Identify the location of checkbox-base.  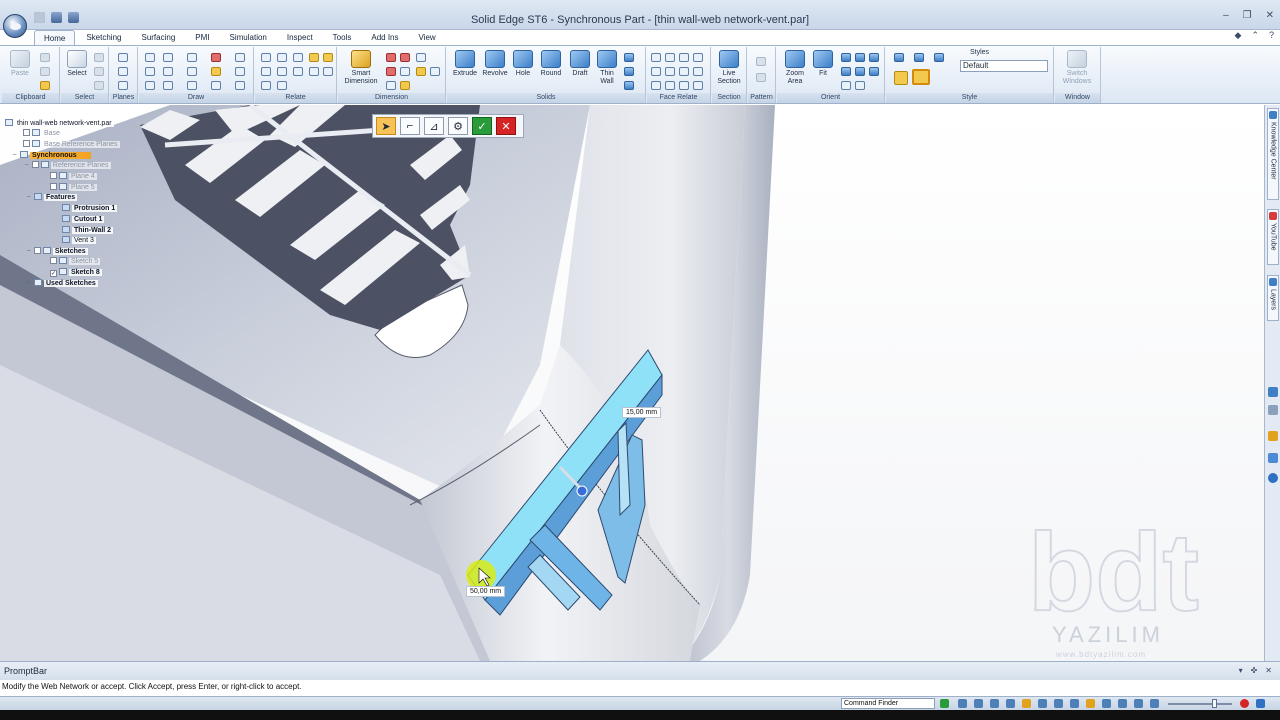
(26, 132).